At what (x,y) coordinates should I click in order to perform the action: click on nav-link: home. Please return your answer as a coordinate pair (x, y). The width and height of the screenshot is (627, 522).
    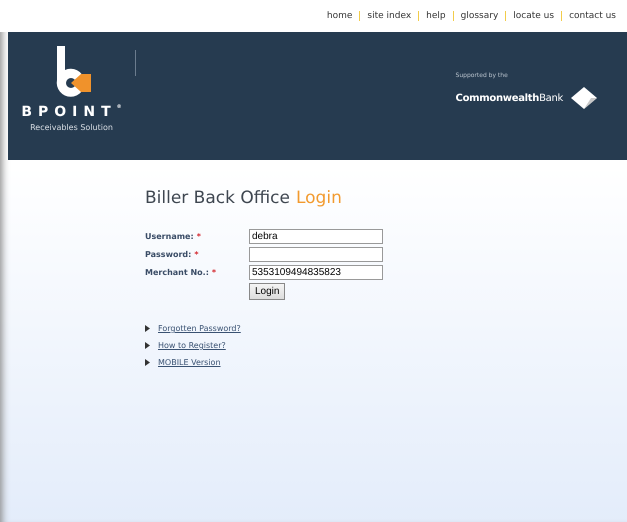
    Looking at the image, I should click on (340, 16).